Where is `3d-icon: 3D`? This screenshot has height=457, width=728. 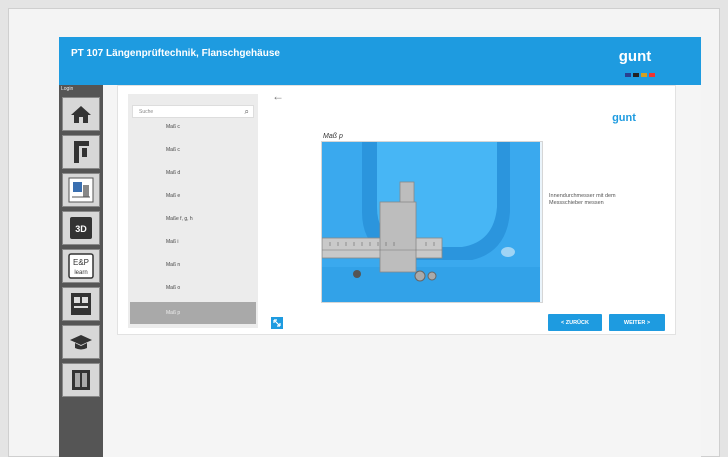 3d-icon: 3D is located at coordinates (81, 228).